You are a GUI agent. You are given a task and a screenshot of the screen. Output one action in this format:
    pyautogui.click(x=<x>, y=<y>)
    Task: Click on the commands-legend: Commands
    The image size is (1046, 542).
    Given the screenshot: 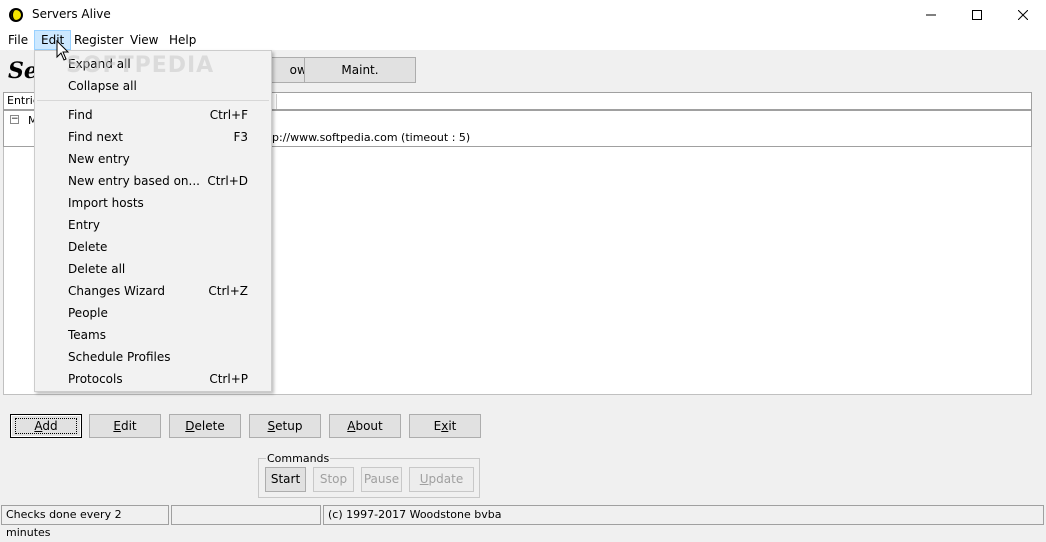 What is the action you would take?
    pyautogui.click(x=298, y=458)
    